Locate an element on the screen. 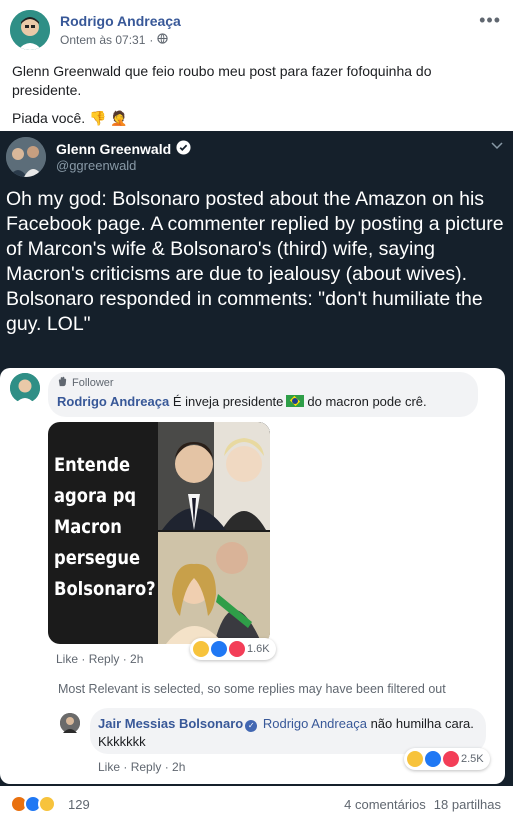 The image size is (513, 823). tweet-avatar is located at coordinates (26, 157).